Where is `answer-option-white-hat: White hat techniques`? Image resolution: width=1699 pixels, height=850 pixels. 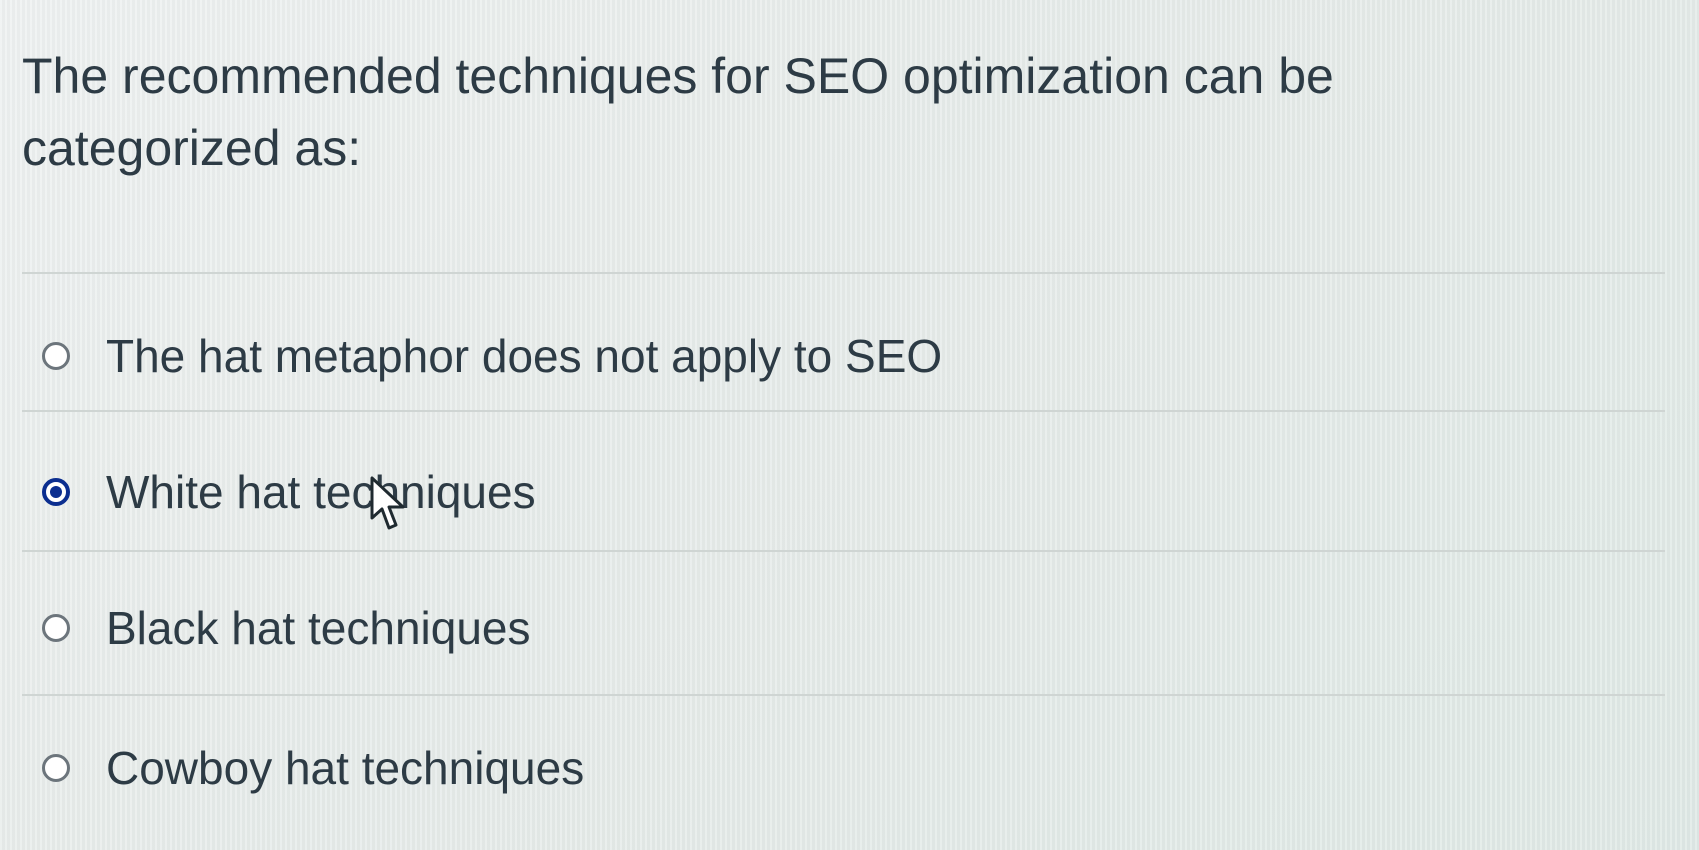
answer-option-white-hat: White hat techniques is located at coordinates (289, 492).